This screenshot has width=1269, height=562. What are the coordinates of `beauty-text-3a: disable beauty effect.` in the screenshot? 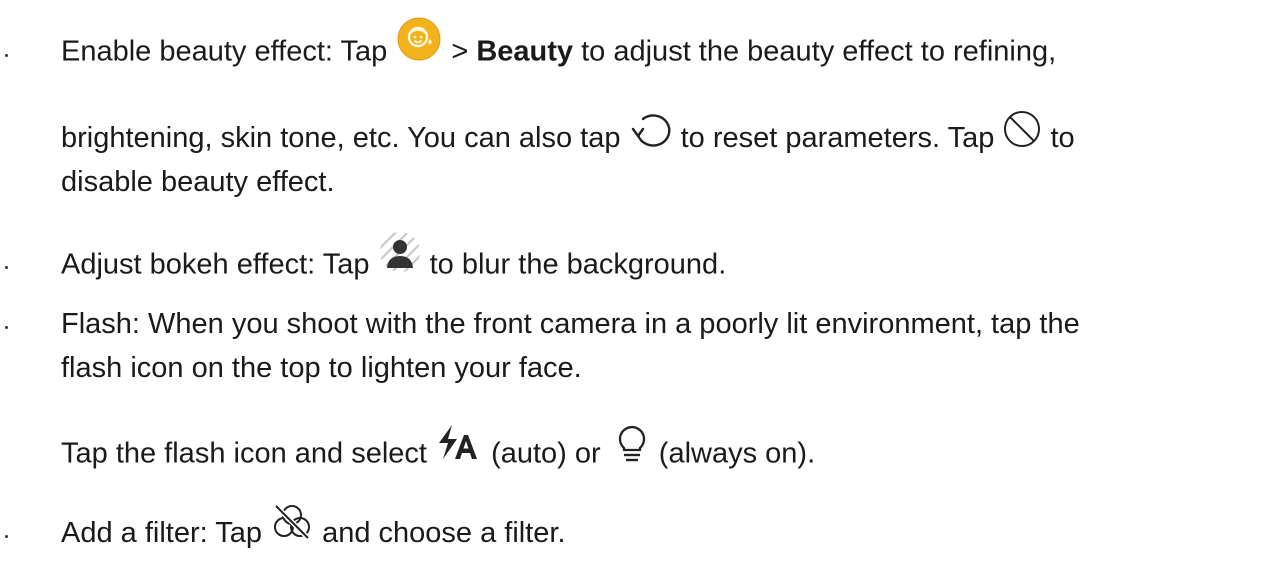 It's located at (198, 182).